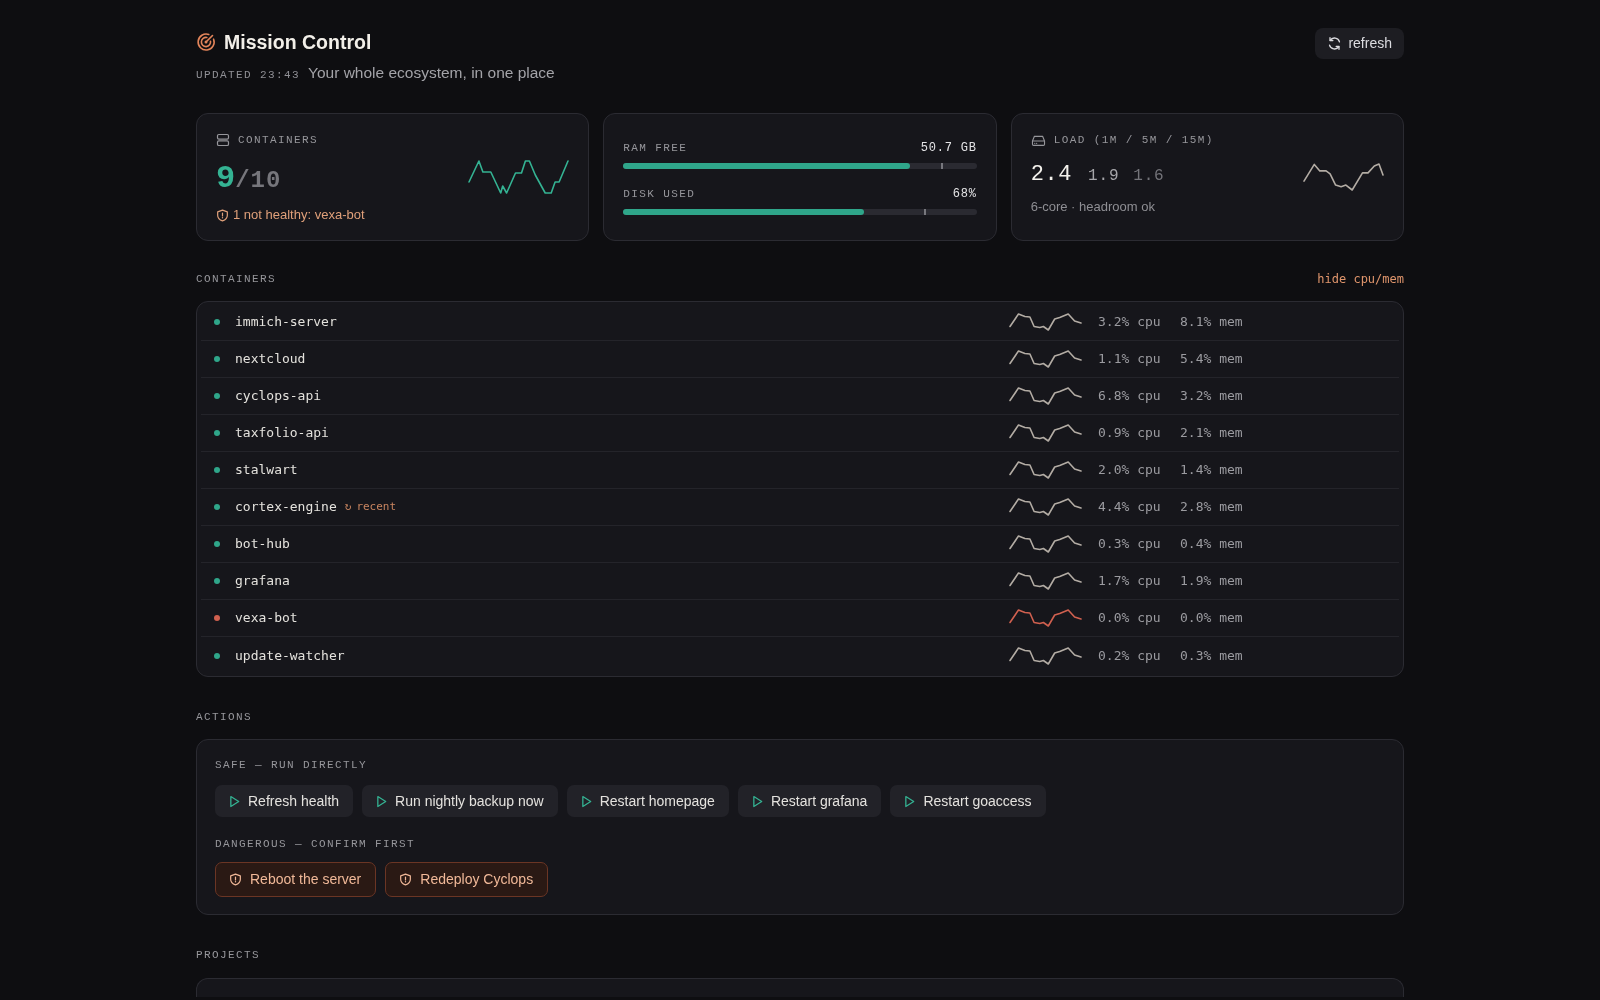  Describe the element at coordinates (1212, 359) in the screenshot. I see `memory-usage: 5.4% mem` at that location.